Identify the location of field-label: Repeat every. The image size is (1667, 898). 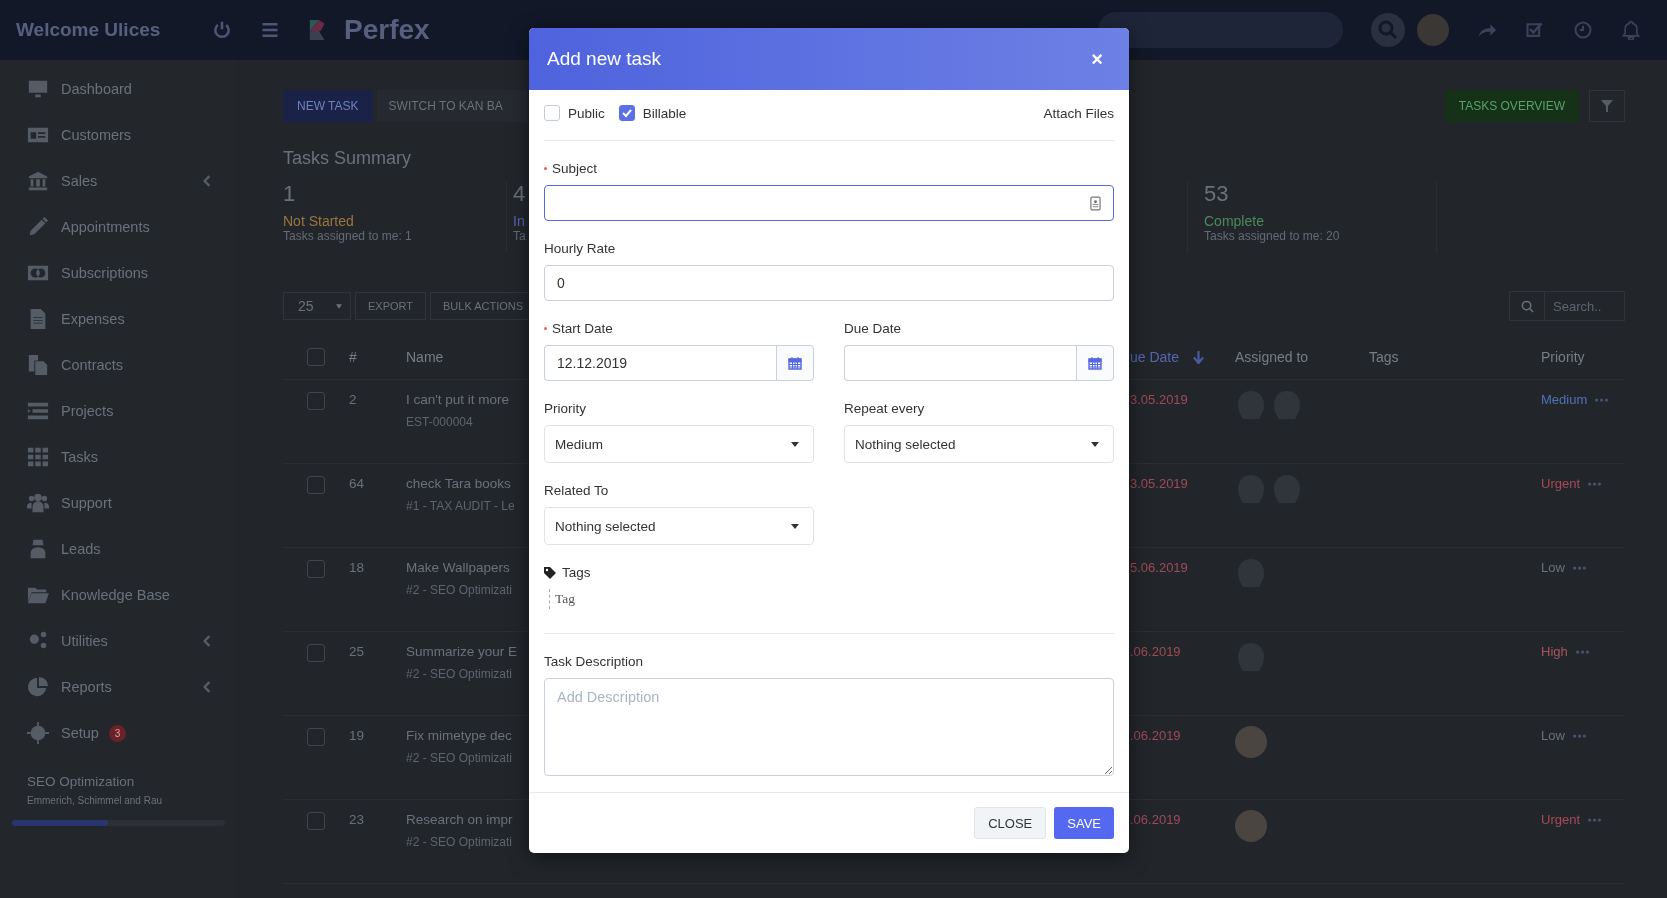
(884, 408).